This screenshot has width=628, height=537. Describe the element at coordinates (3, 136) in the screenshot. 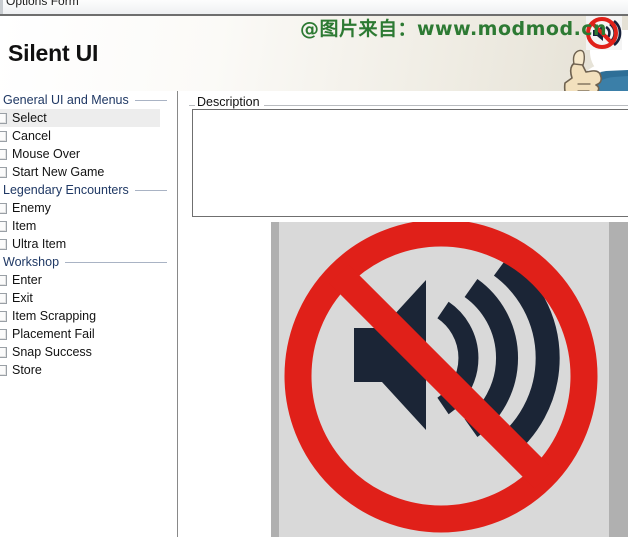

I see `checkbox-cancel` at that location.